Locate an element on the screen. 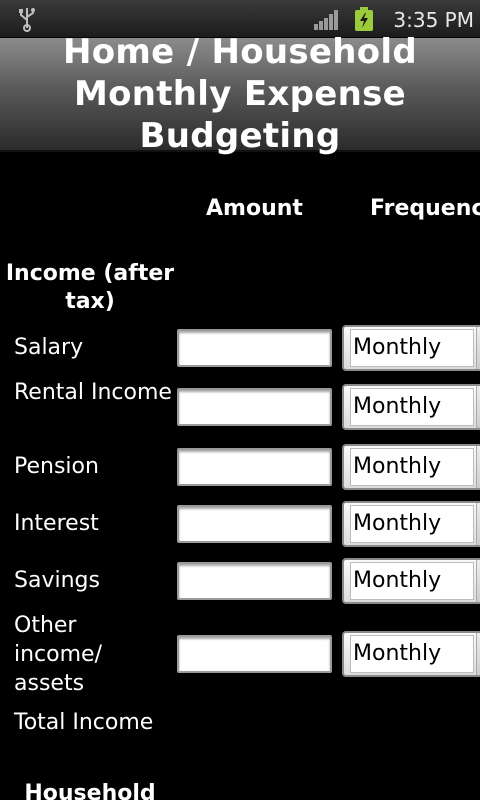 The image size is (480, 800). interest-label: Interest is located at coordinates (56, 523).